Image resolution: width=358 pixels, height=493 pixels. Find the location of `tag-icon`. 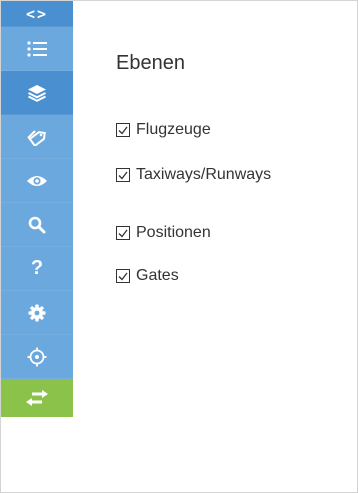

tag-icon is located at coordinates (36, 137).